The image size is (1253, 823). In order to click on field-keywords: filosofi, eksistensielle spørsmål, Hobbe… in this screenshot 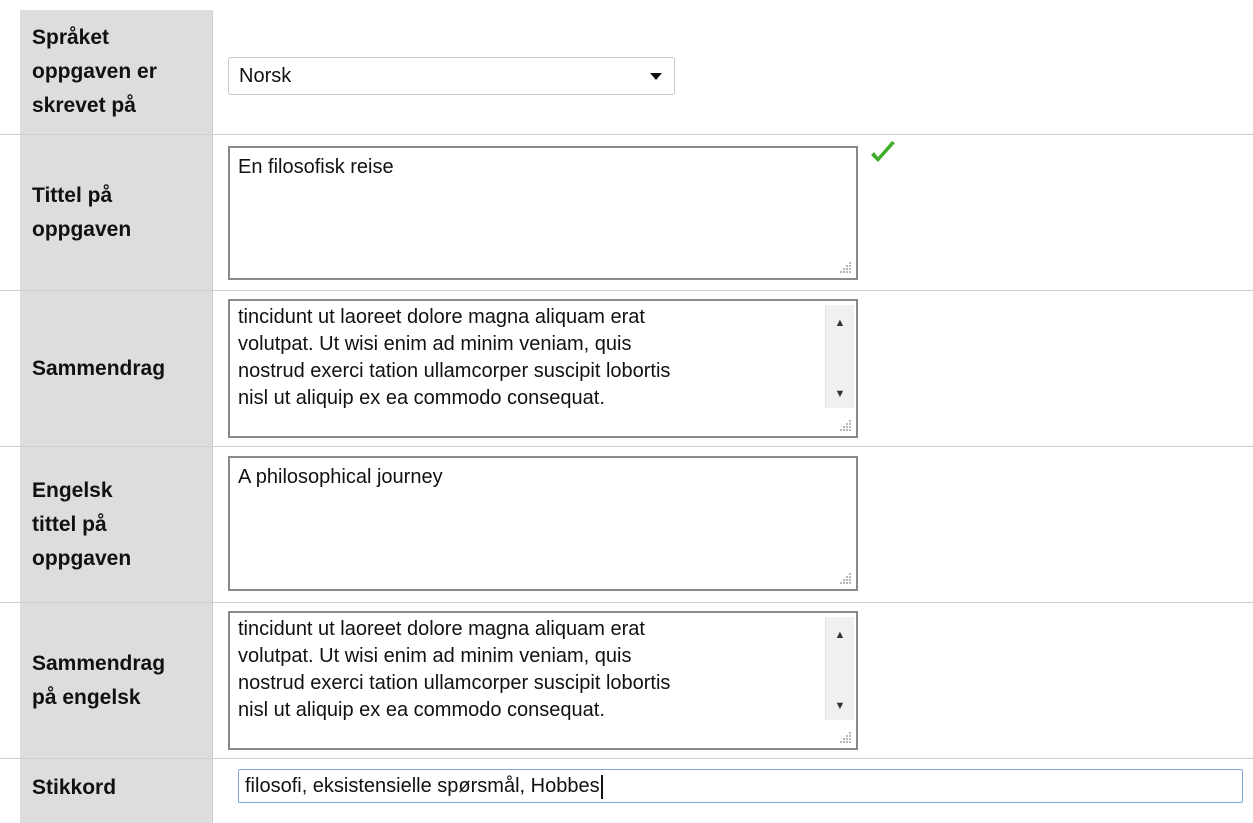, I will do `click(733, 791)`.